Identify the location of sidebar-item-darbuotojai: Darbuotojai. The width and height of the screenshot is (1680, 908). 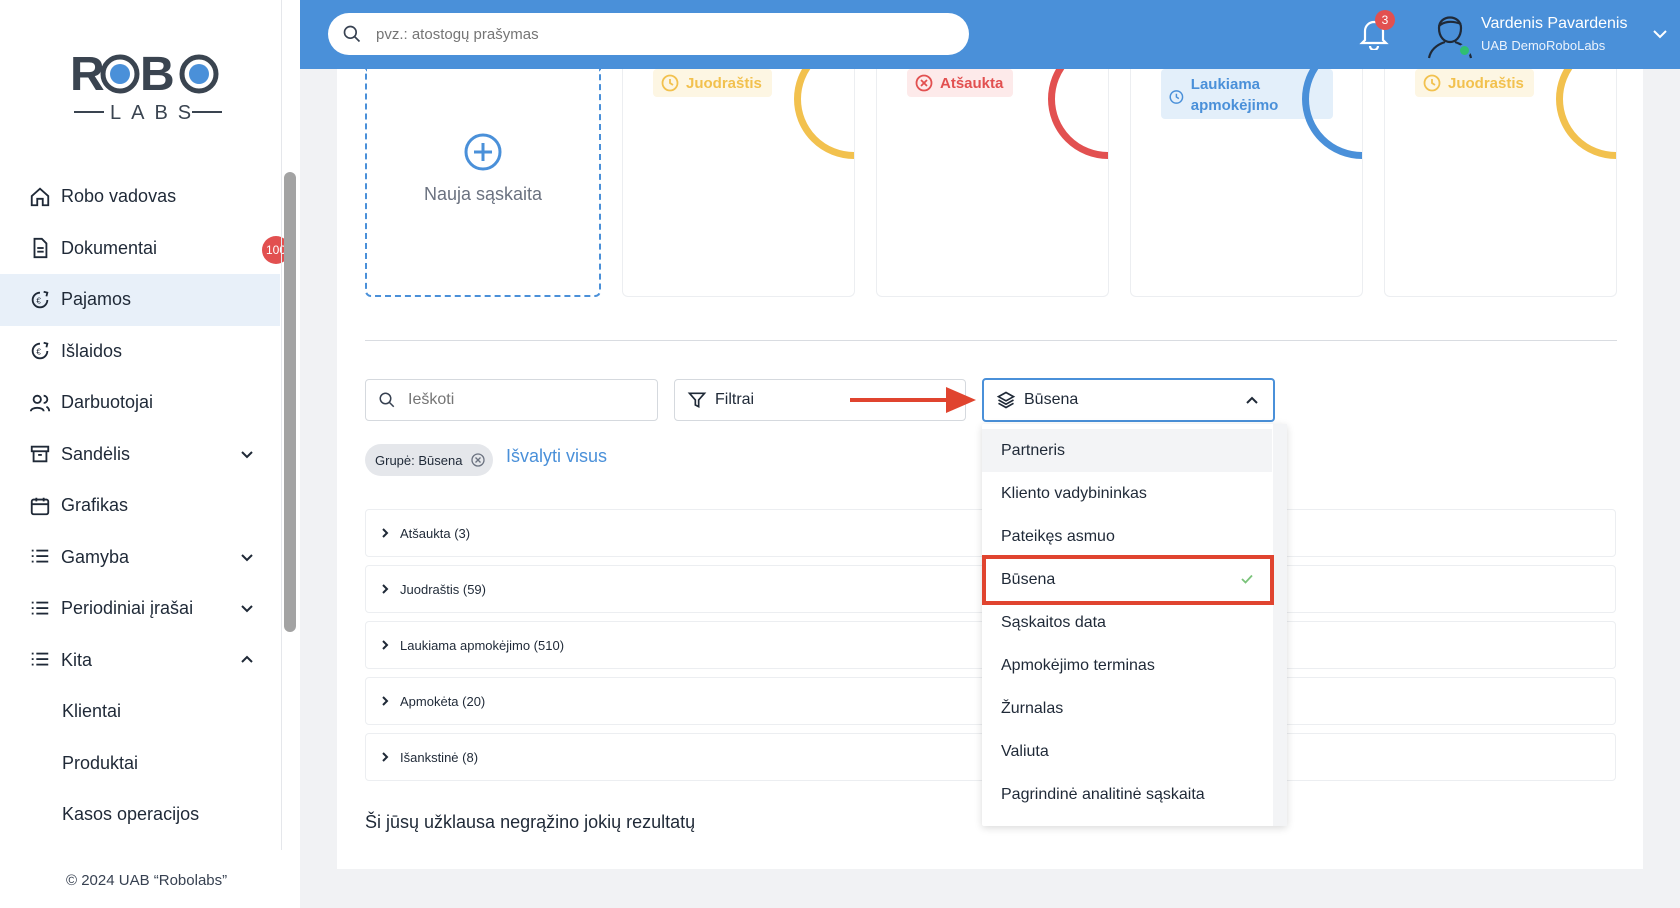
(140, 403).